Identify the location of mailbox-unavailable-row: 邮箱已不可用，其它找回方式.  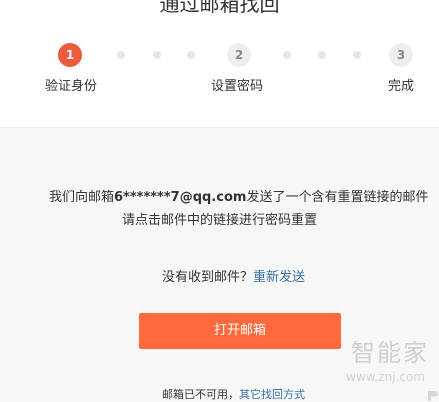
(233, 395).